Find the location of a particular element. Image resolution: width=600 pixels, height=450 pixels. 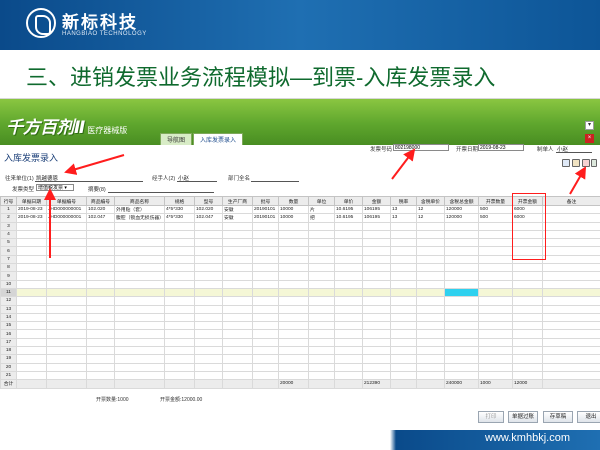

table-row: 17 is located at coordinates (300, 342).